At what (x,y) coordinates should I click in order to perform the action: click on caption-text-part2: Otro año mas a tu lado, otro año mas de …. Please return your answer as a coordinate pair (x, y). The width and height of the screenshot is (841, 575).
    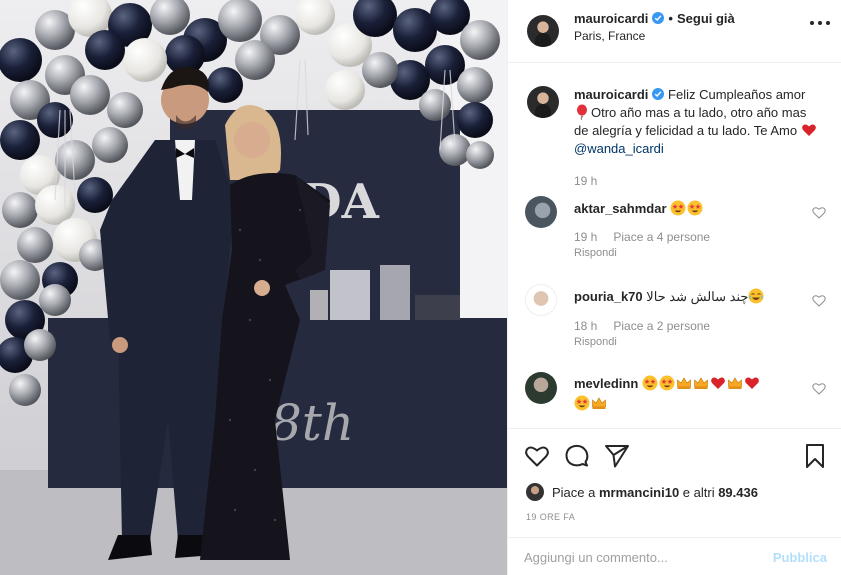
    Looking at the image, I should click on (690, 121).